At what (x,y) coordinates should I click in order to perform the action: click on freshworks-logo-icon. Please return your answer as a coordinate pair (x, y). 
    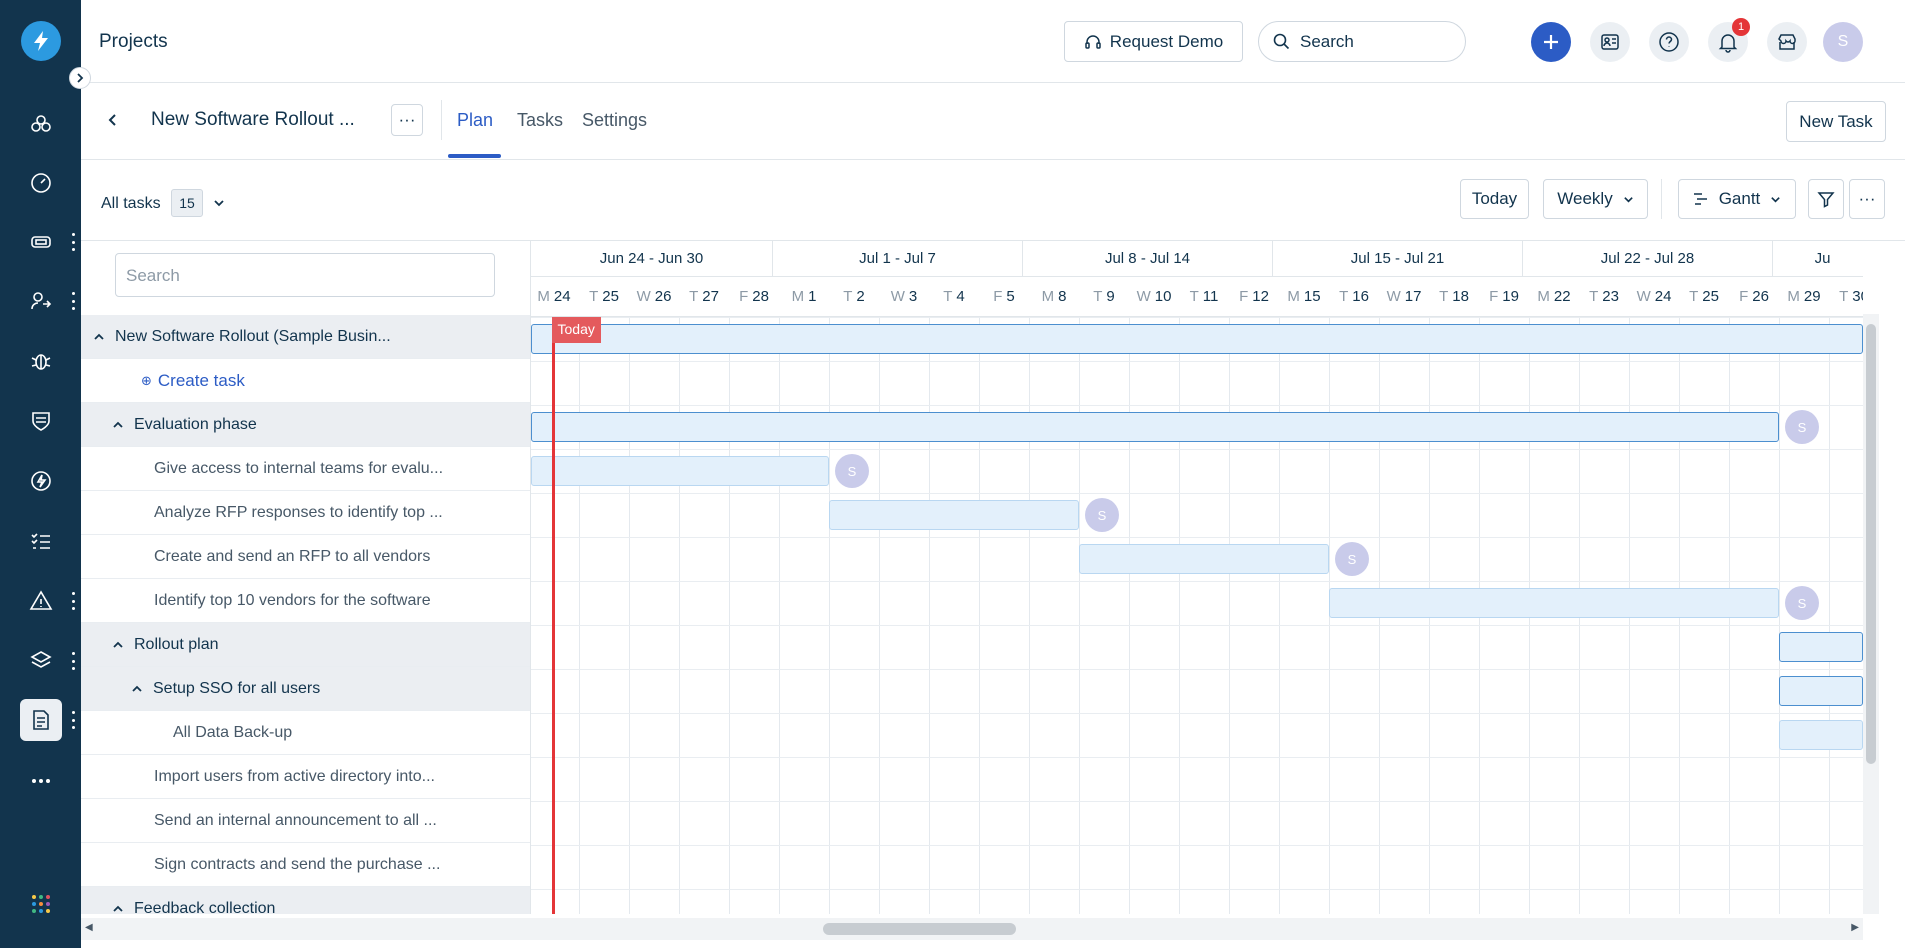
    Looking at the image, I should click on (41, 41).